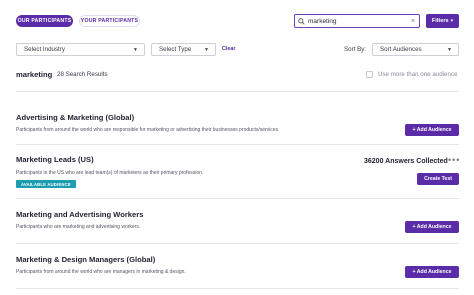  Describe the element at coordinates (301, 21) in the screenshot. I see `search-icon` at that location.